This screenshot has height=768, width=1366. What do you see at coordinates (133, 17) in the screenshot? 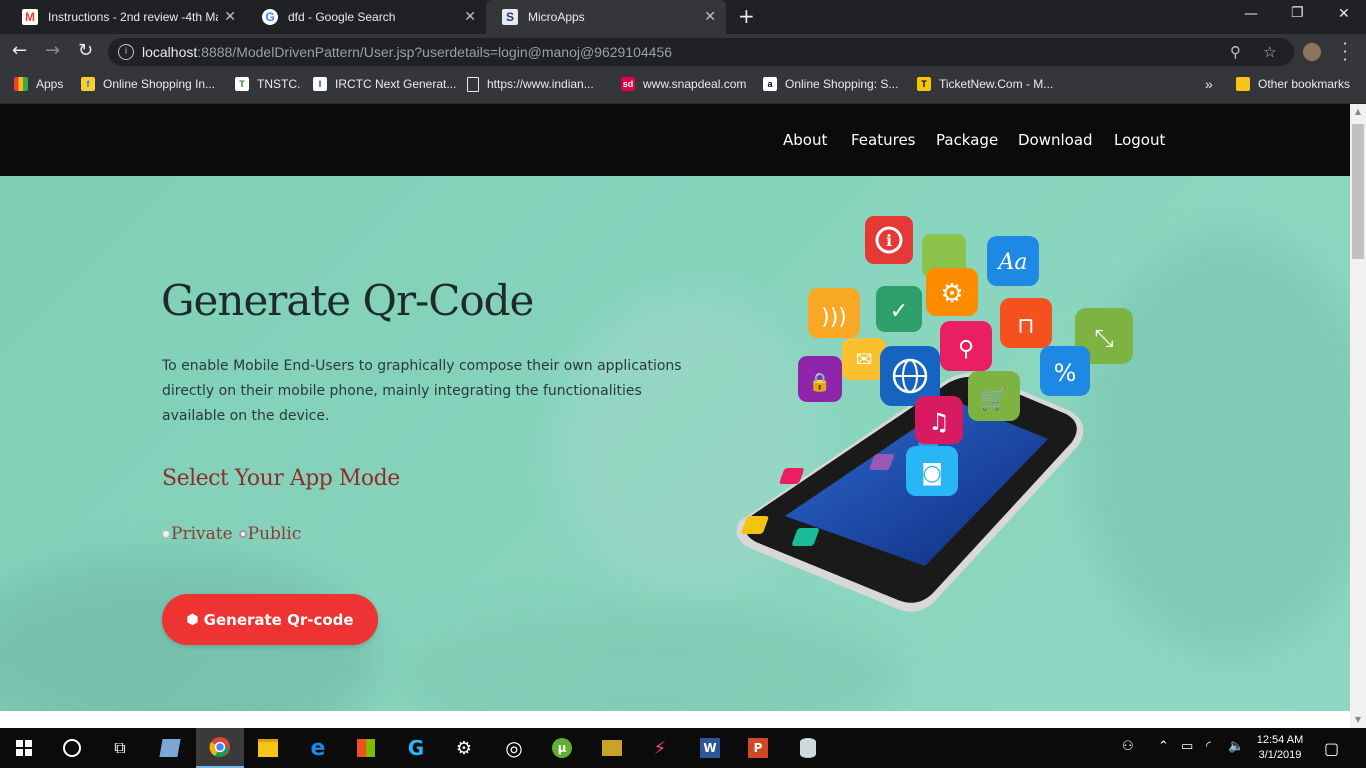
I see `tab-title: Instructions - 2nd review -4th Ma` at bounding box center [133, 17].